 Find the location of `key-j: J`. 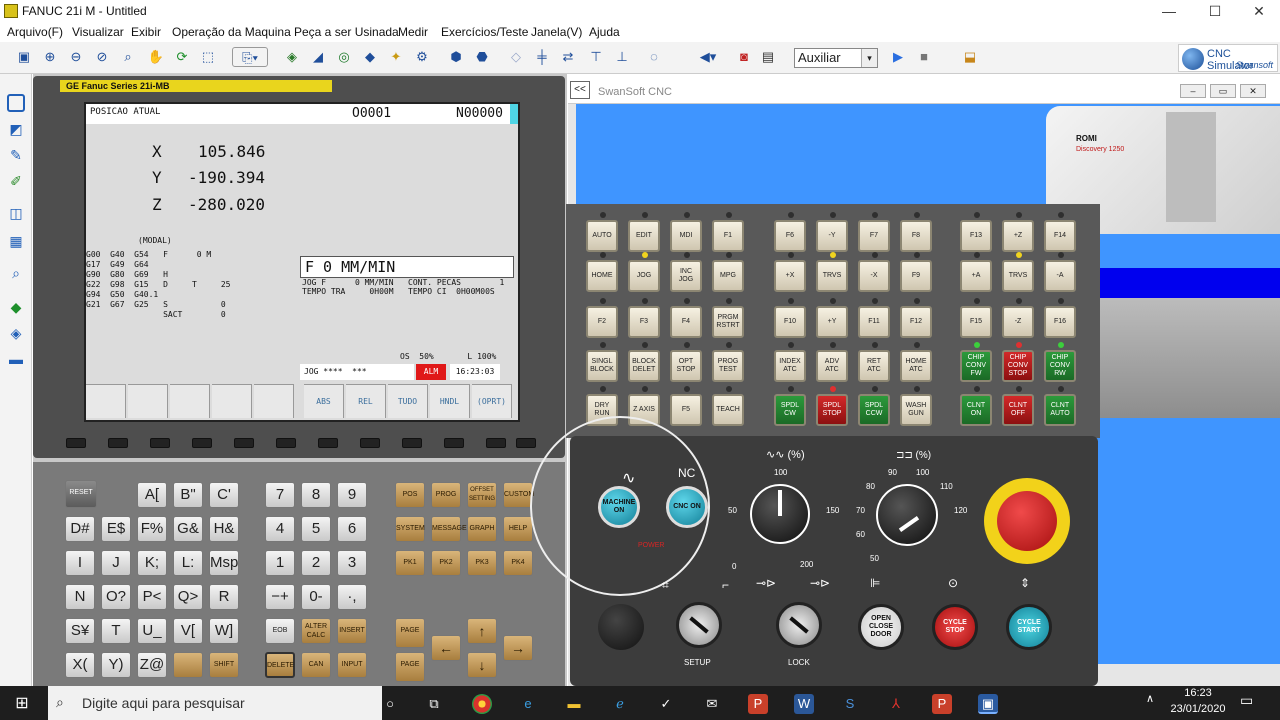

key-j: J is located at coordinates (116, 563).